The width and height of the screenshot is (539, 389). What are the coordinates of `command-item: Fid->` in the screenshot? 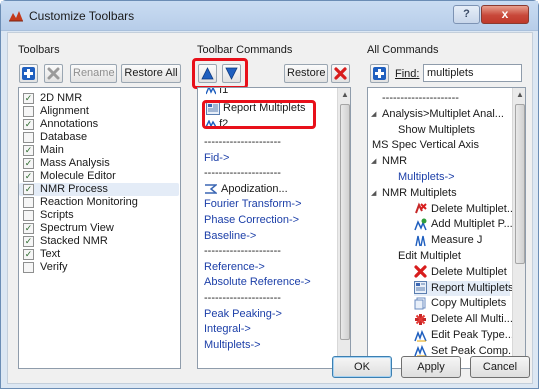 It's located at (216, 158).